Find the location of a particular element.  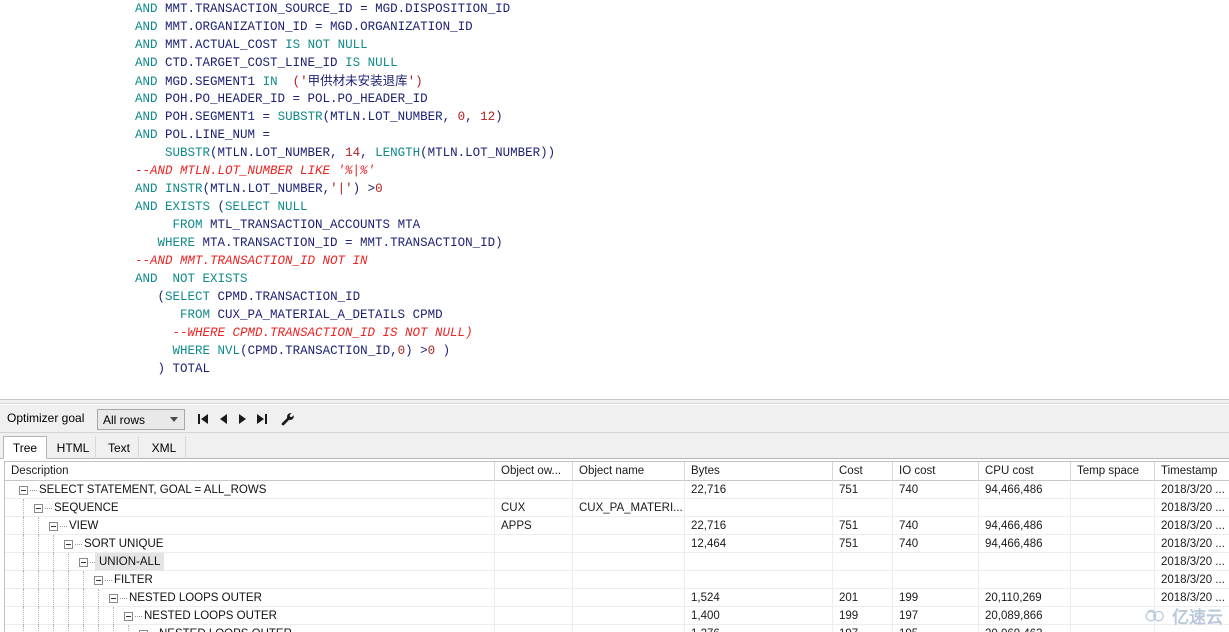

sql-line: AND MGD.SEGMENT1 IN ('甲供材未安装退库') is located at coordinates (330, 81).